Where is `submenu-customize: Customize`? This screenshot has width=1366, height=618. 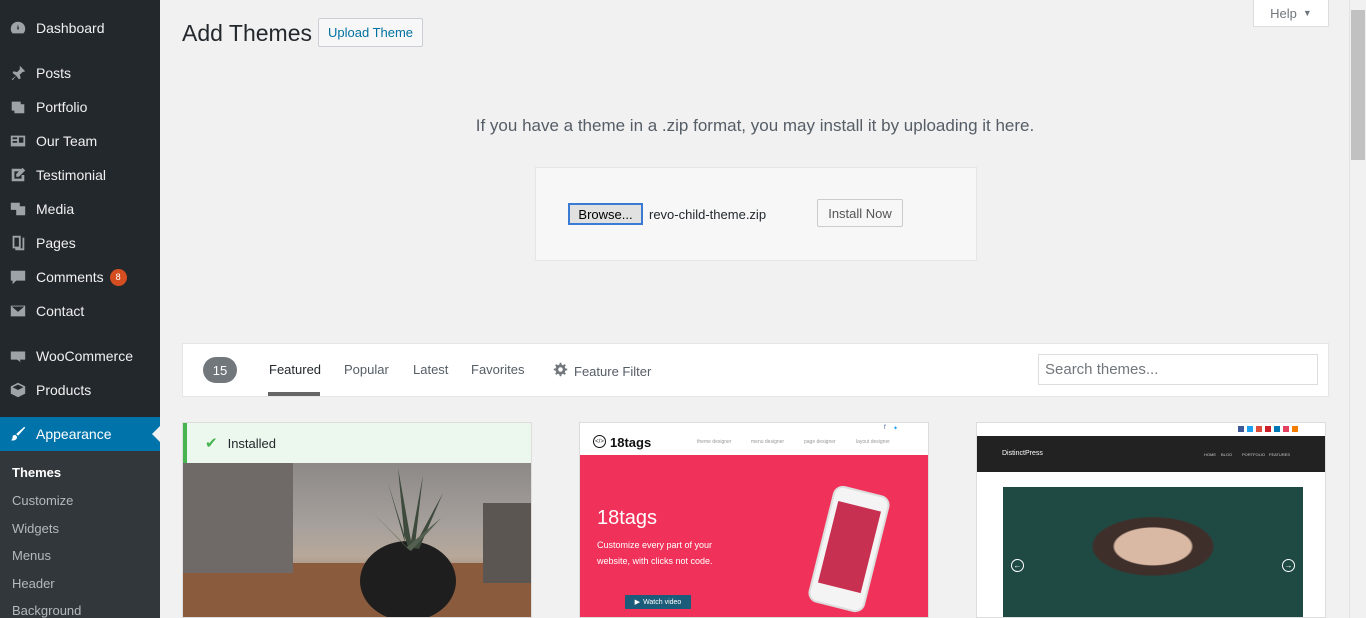 submenu-customize: Customize is located at coordinates (42, 500).